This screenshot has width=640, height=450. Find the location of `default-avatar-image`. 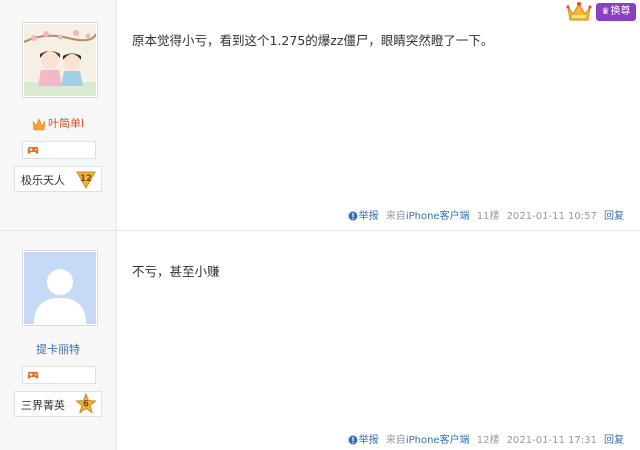

default-avatar-image is located at coordinates (60, 288).